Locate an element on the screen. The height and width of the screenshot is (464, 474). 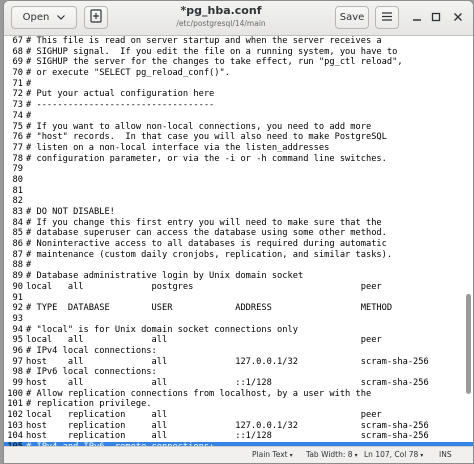
line-number: 82 is located at coordinates (17, 201).